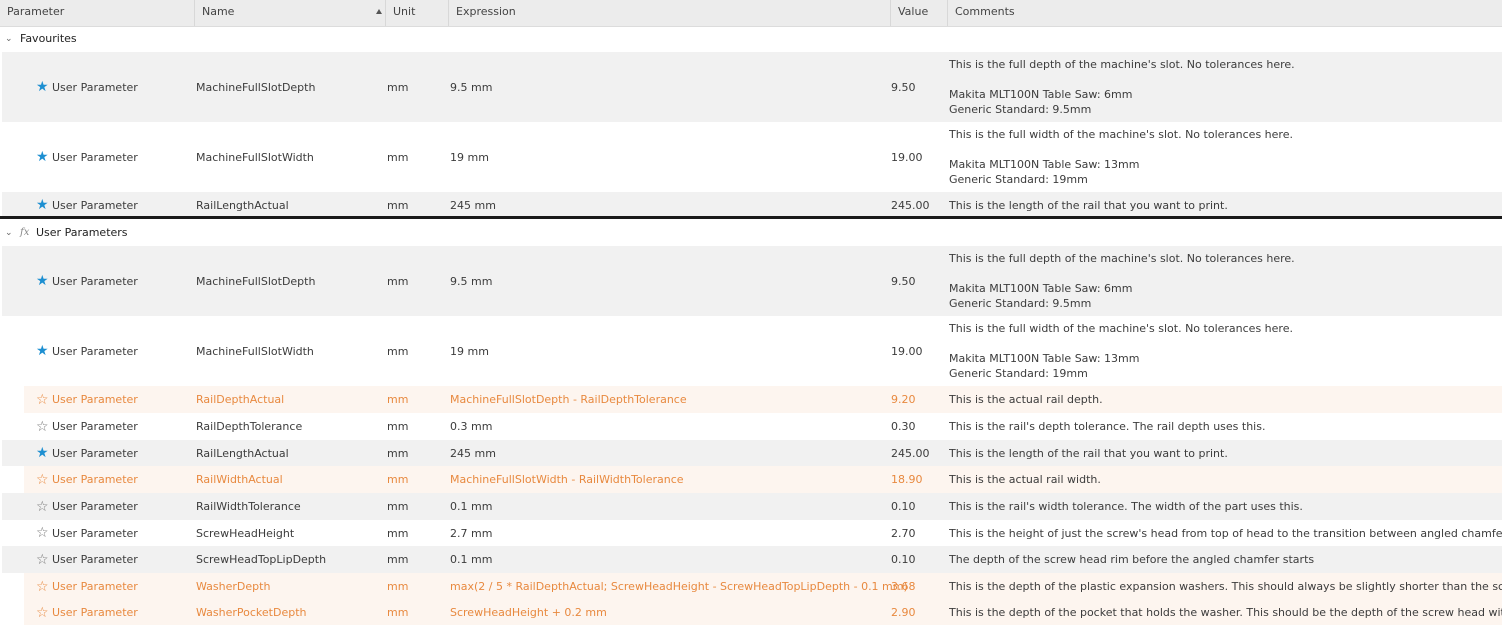 The height and width of the screenshot is (625, 1502). I want to click on pane-divider, so click(751, 217).